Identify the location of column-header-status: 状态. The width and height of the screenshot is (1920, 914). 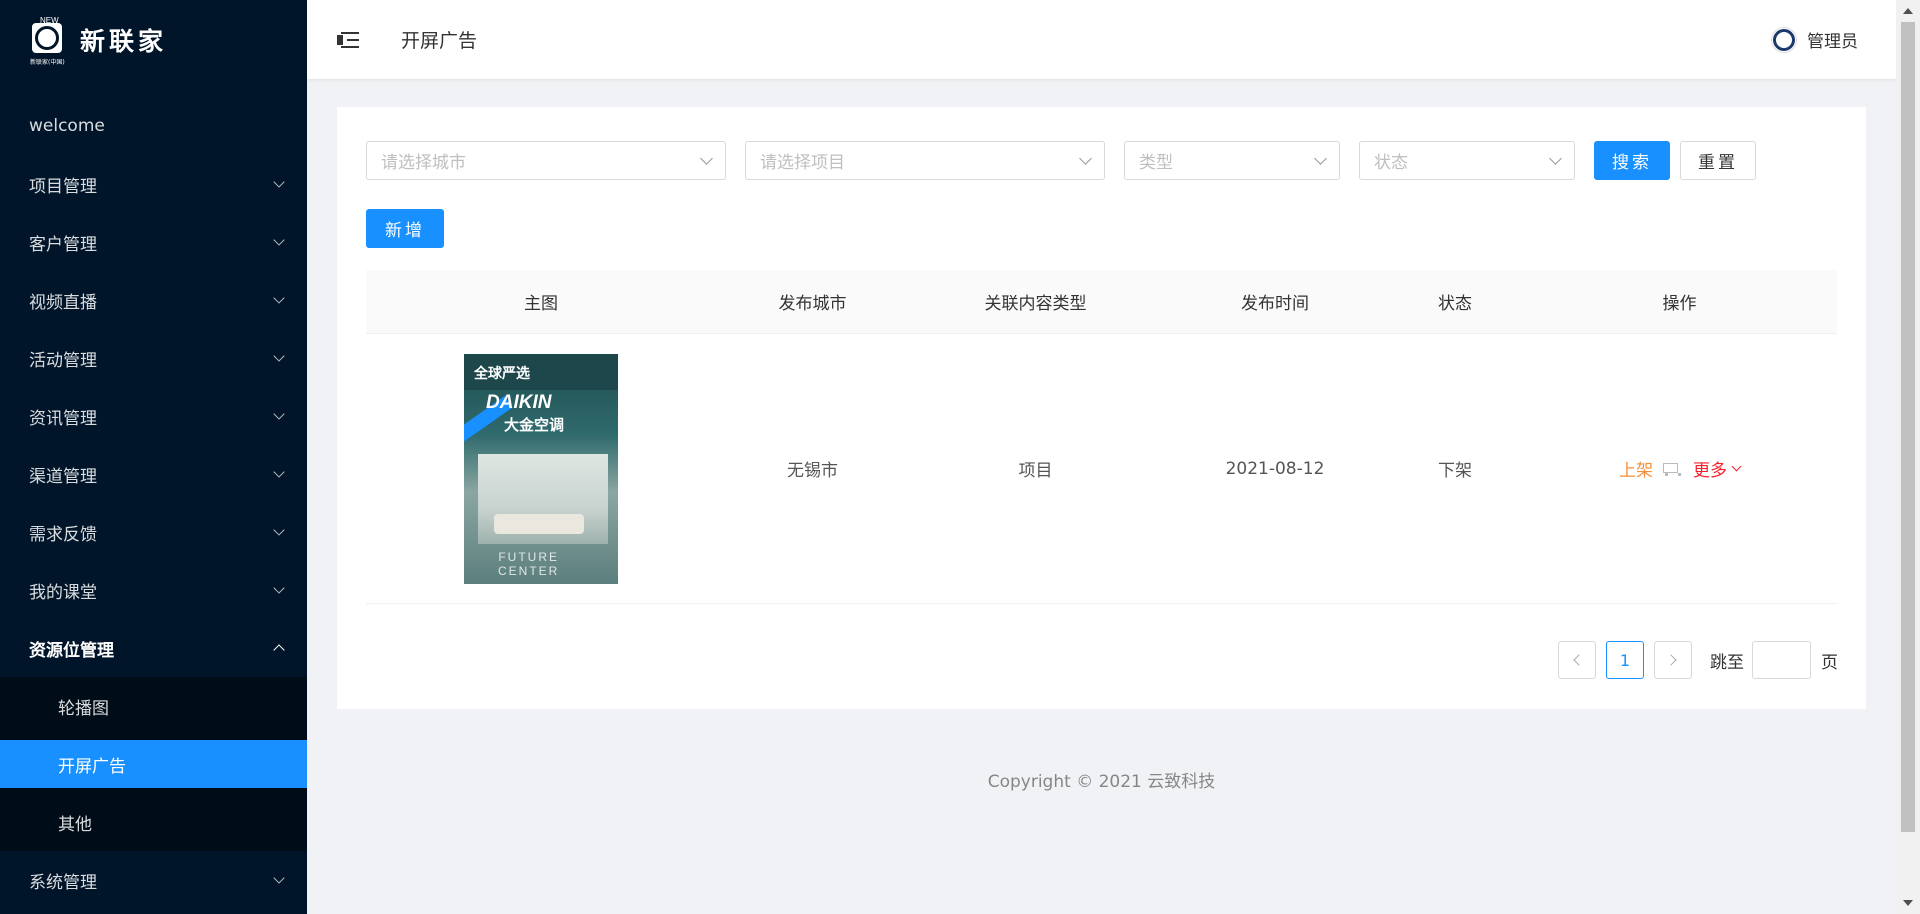
(1455, 304).